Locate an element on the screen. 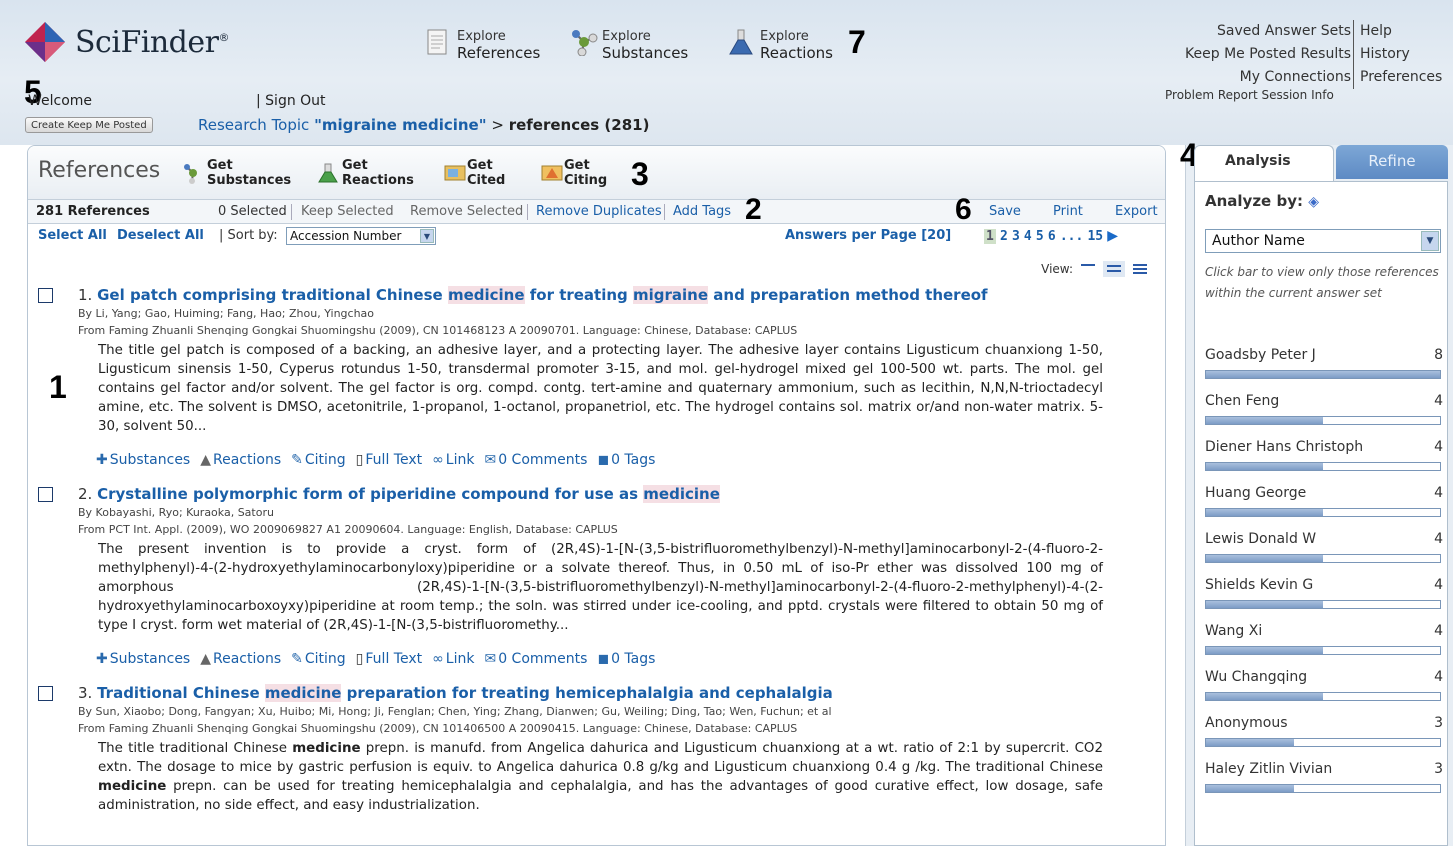 The image size is (1453, 846). select-all-link: Select All is located at coordinates (72, 235).